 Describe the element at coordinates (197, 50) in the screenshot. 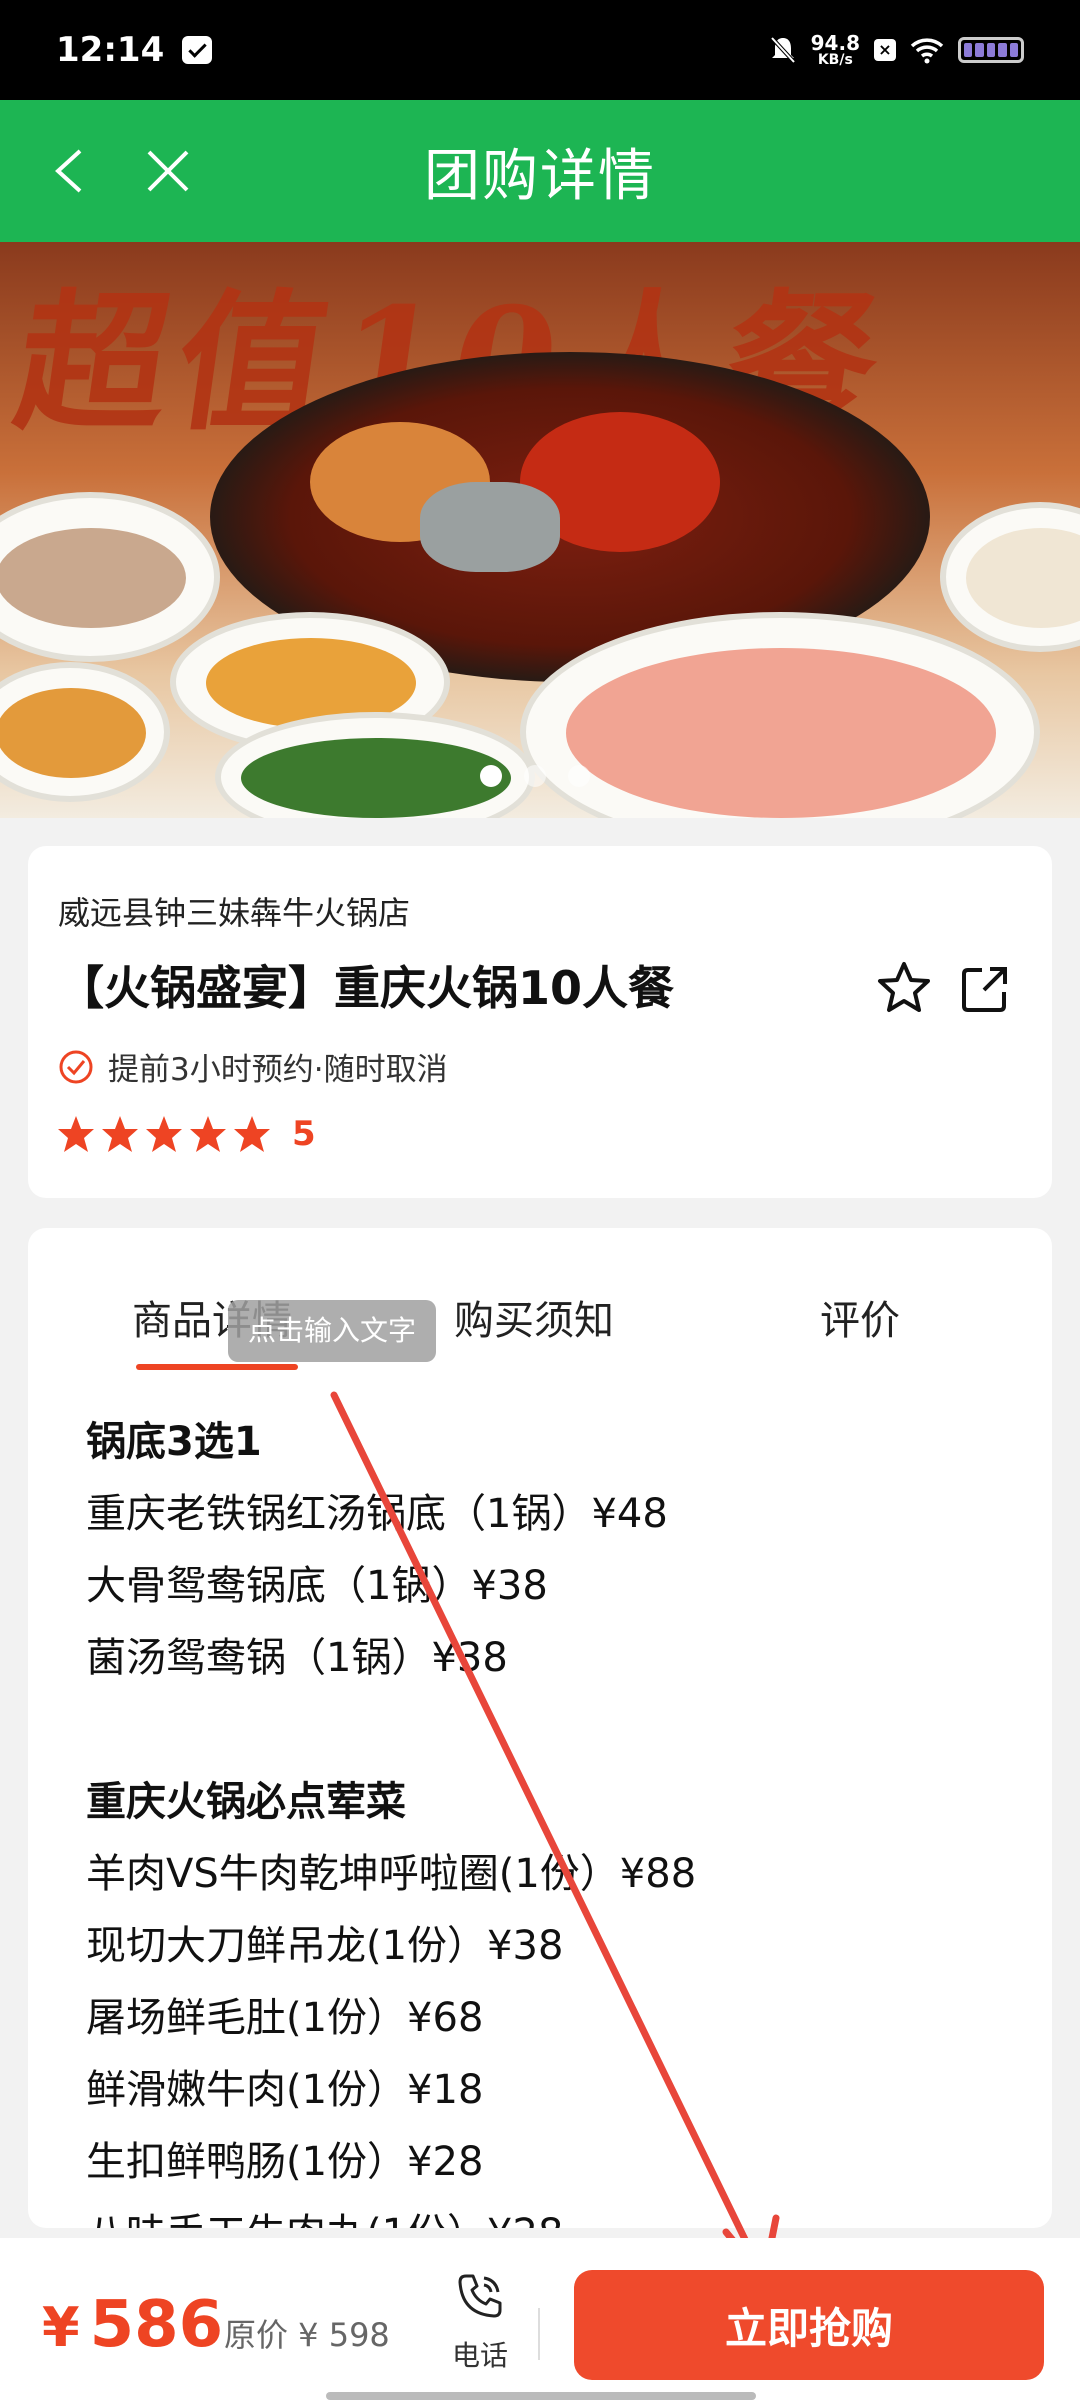

I see `notification-icon` at that location.